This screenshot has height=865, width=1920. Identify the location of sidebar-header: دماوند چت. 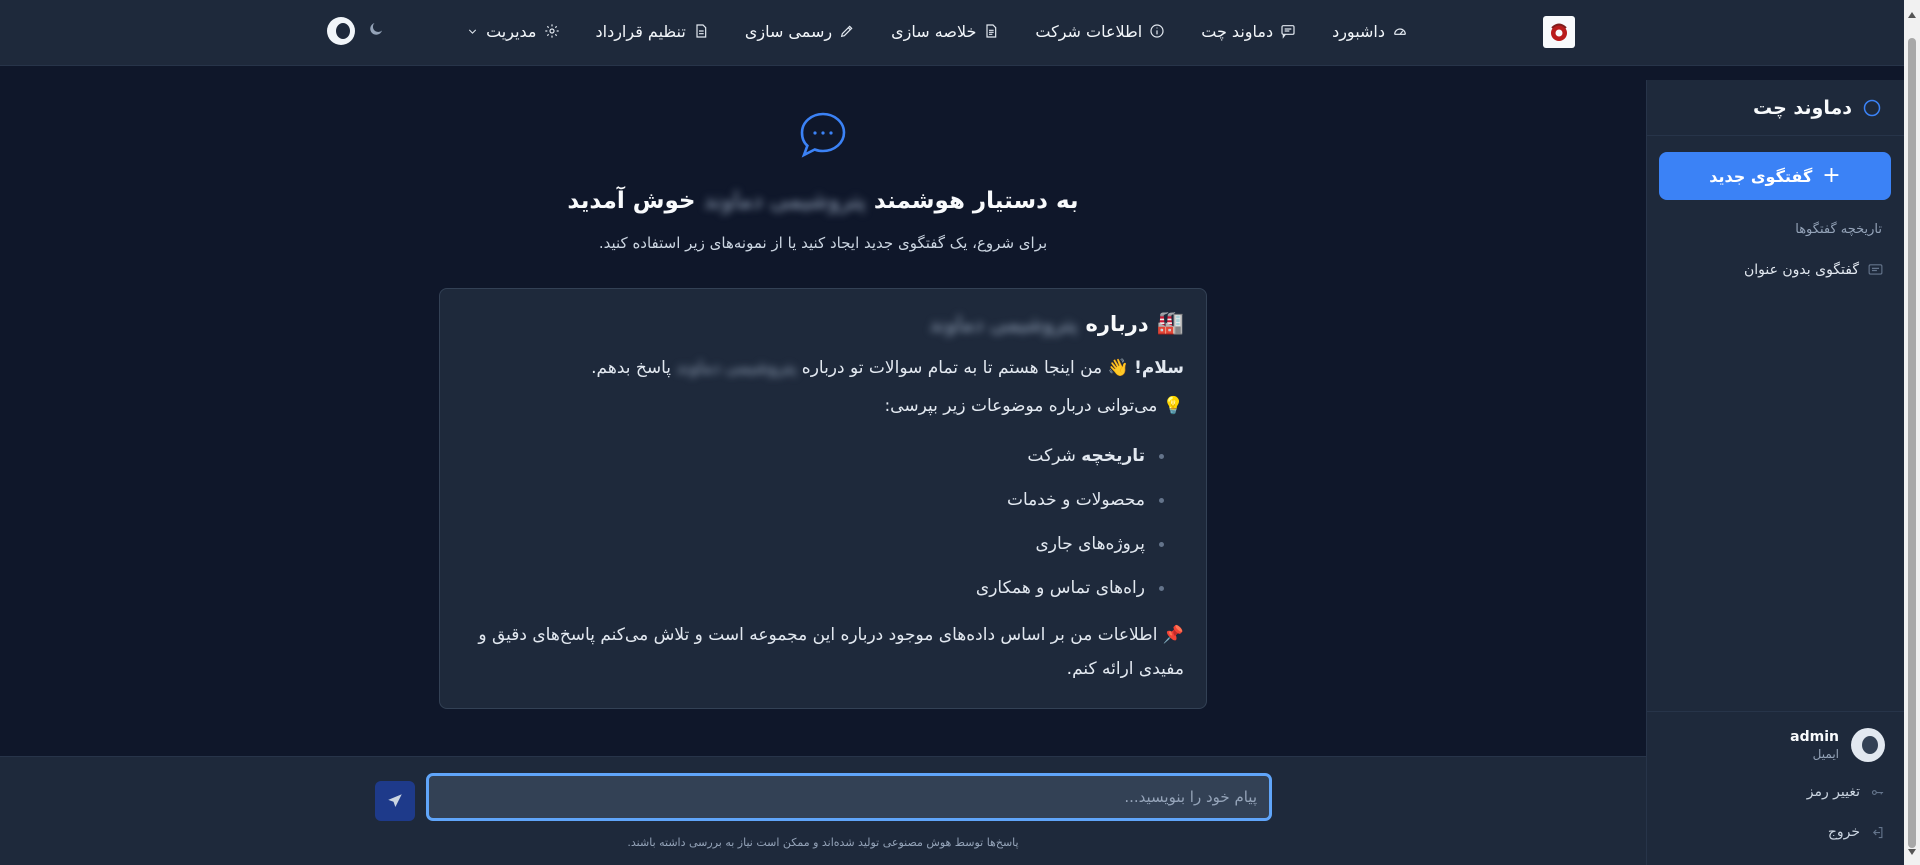
(1775, 108).